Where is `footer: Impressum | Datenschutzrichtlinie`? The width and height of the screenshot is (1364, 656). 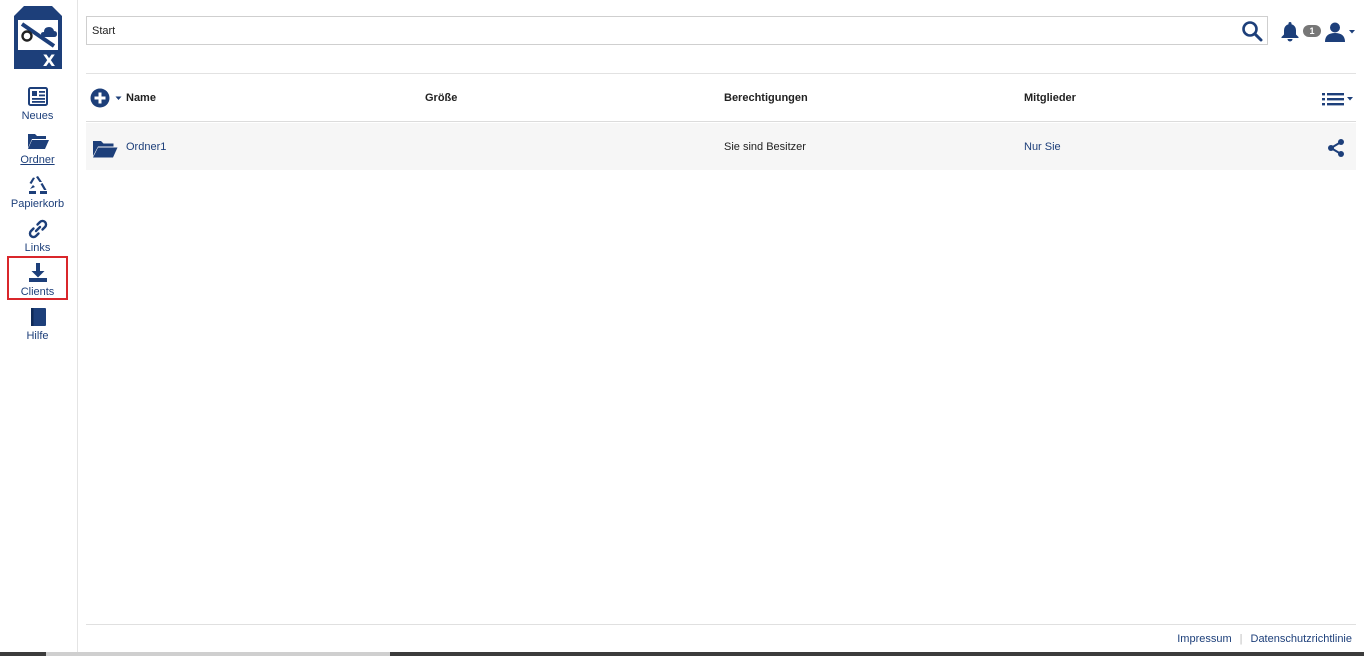 footer: Impressum | Datenschutzrichtlinie is located at coordinates (1264, 639).